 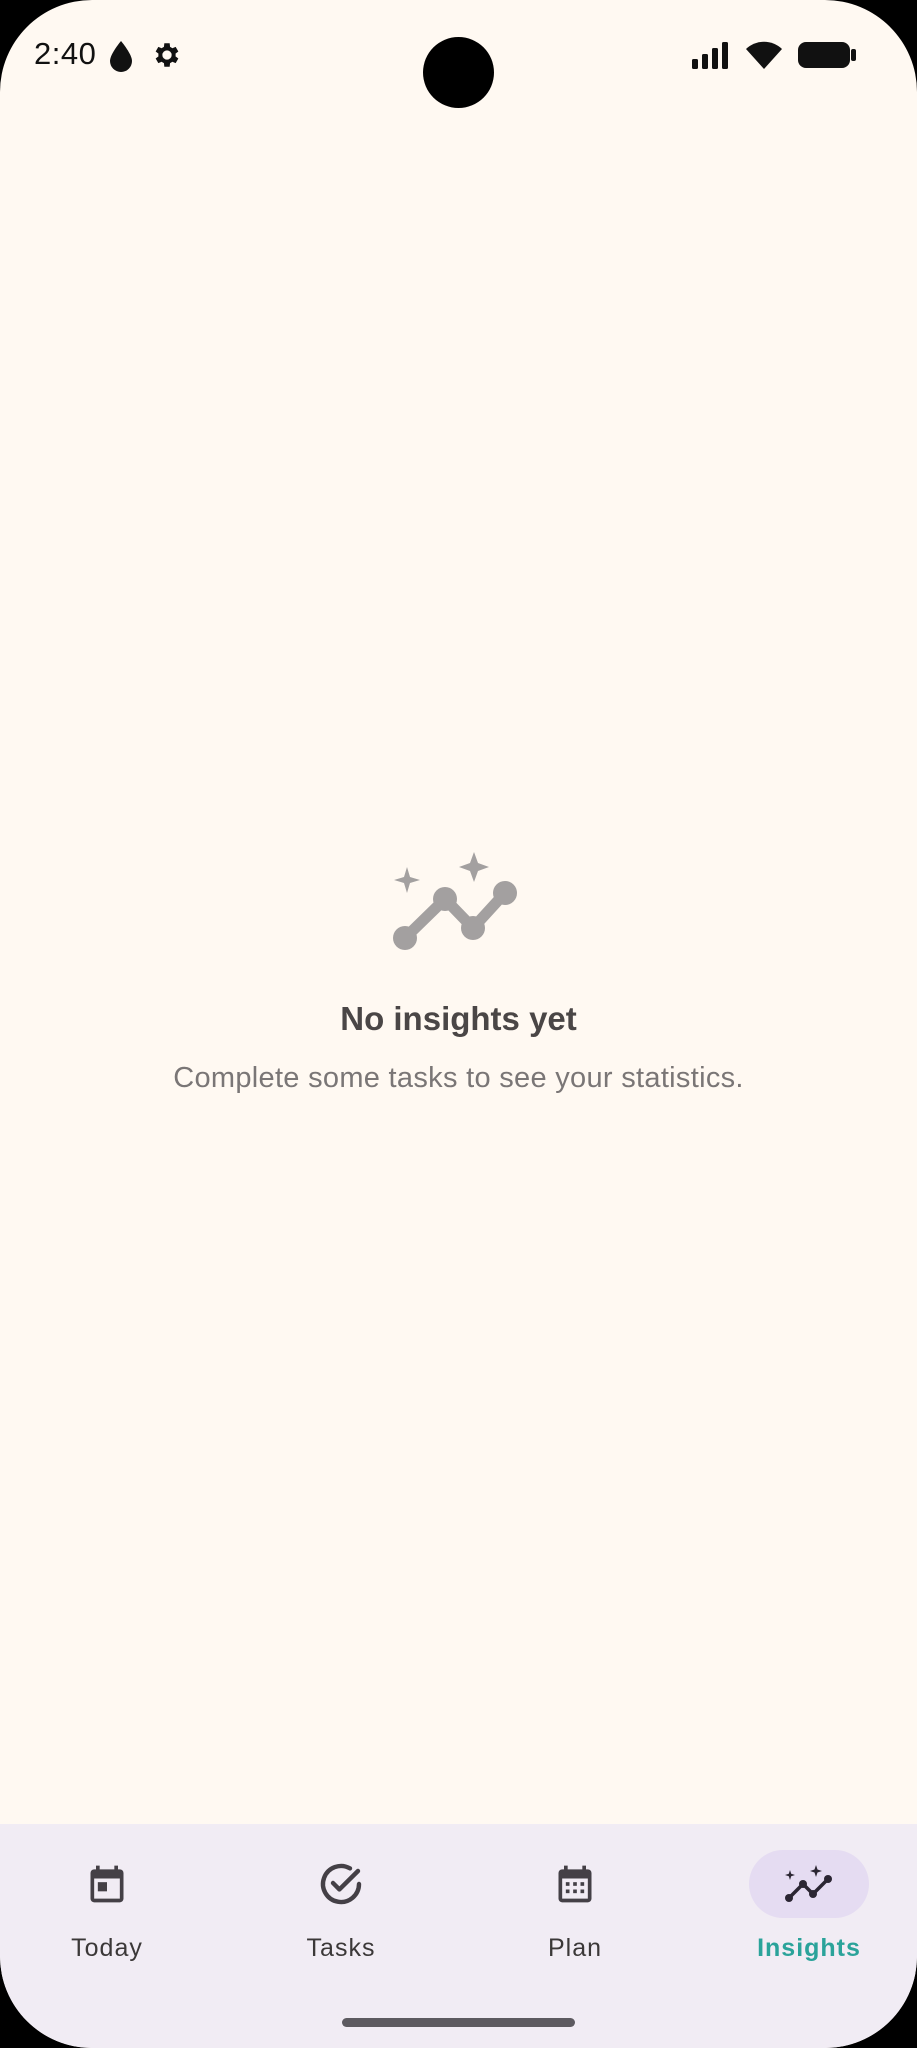 I want to click on nav-pill-today, so click(x=107, y=1884).